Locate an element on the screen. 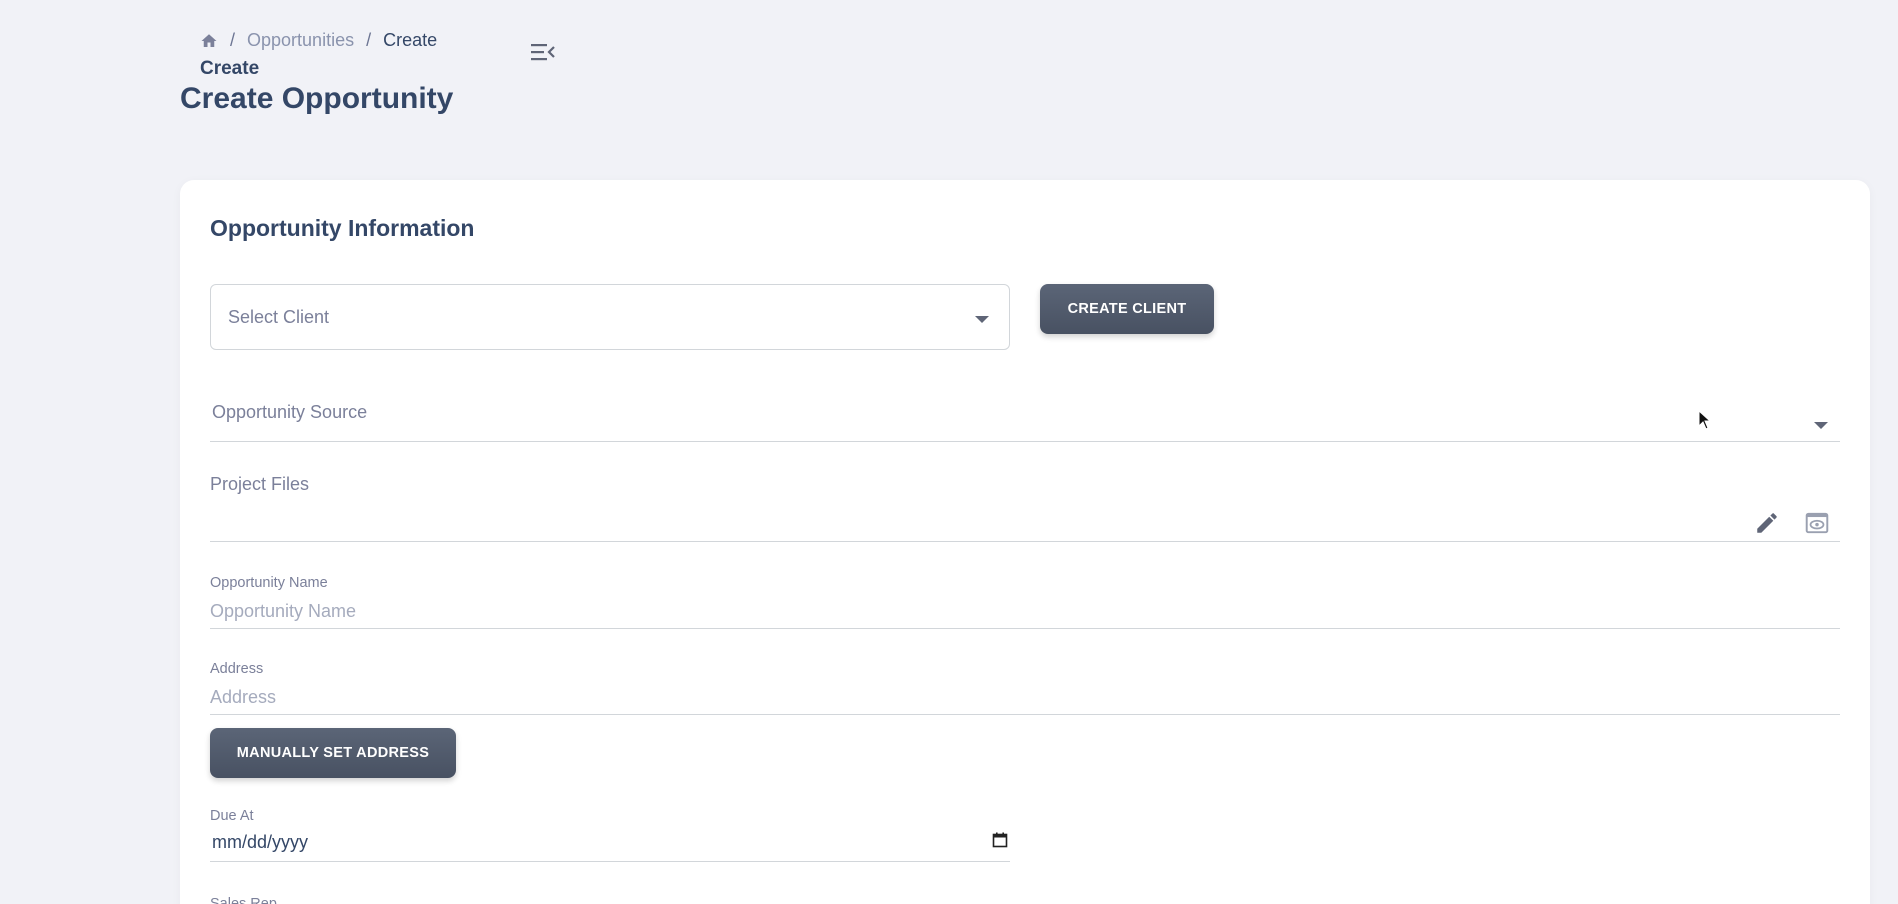 The height and width of the screenshot is (904, 1898). address-field: Address is located at coordinates (1025, 688).